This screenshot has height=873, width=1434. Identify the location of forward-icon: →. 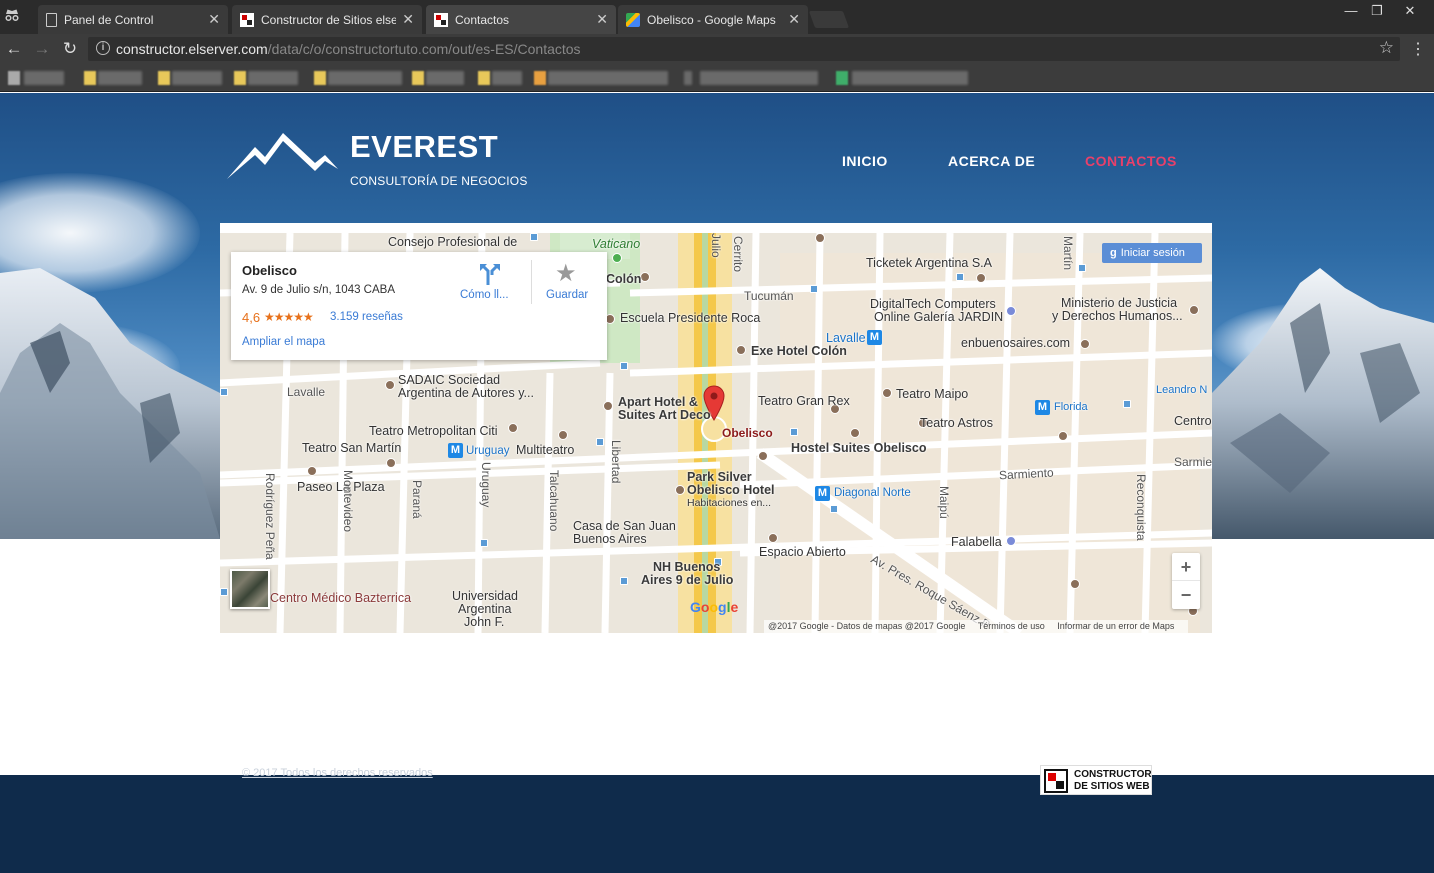
(42, 49).